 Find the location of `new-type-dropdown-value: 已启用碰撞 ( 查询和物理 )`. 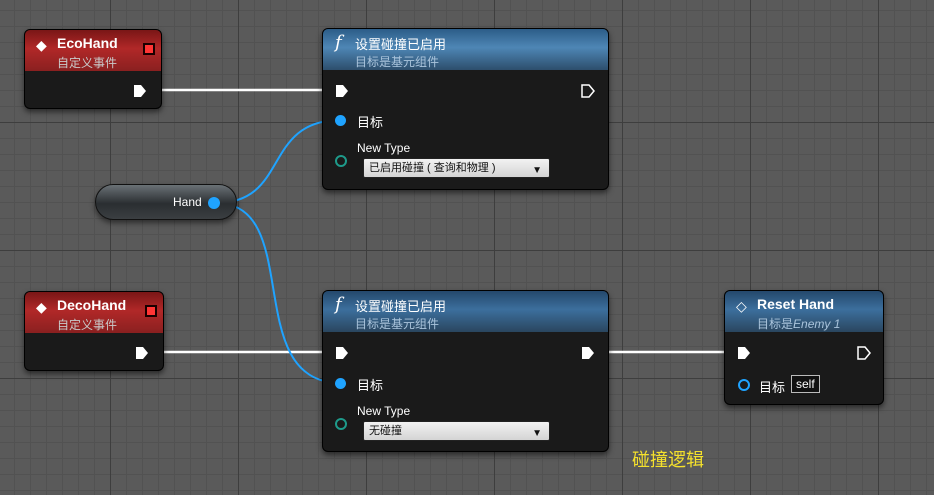

new-type-dropdown-value: 已启用碰撞 ( 查询和物理 ) is located at coordinates (432, 168).